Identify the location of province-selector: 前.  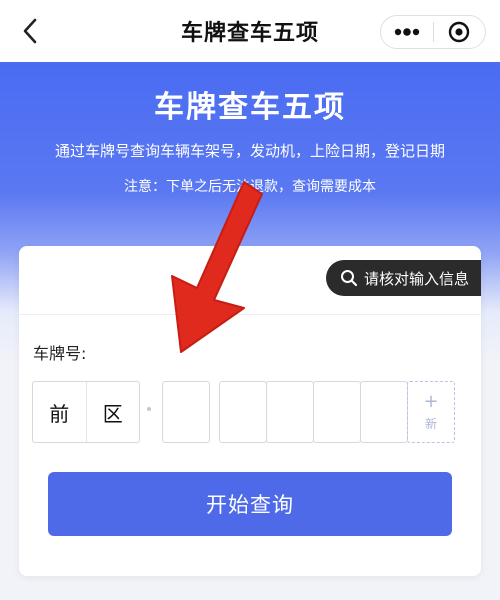
(59, 412).